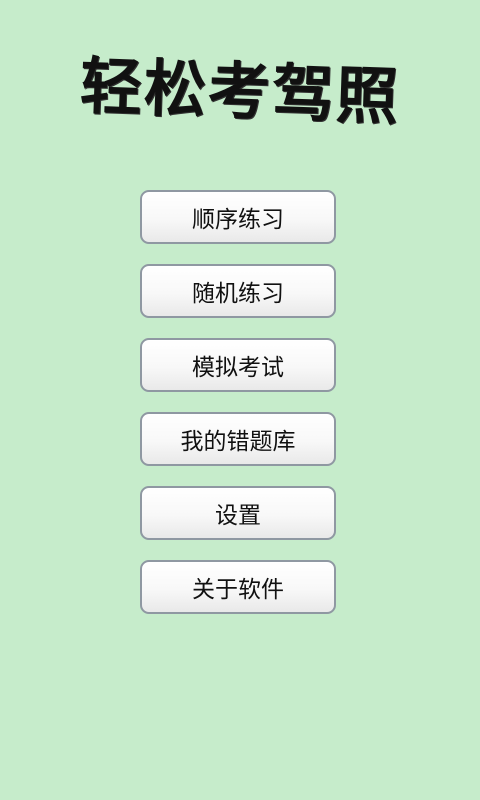 The height and width of the screenshot is (800, 480). I want to click on wrong-questions-button: 我的错题库, so click(238, 439).